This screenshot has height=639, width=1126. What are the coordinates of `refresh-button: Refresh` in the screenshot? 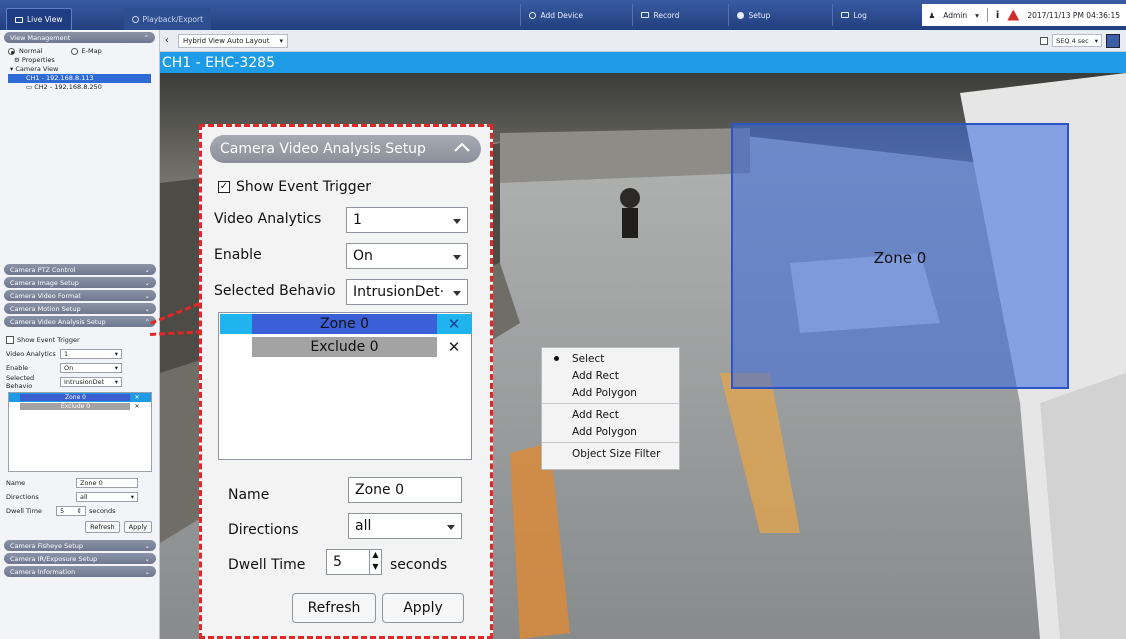 It's located at (334, 608).